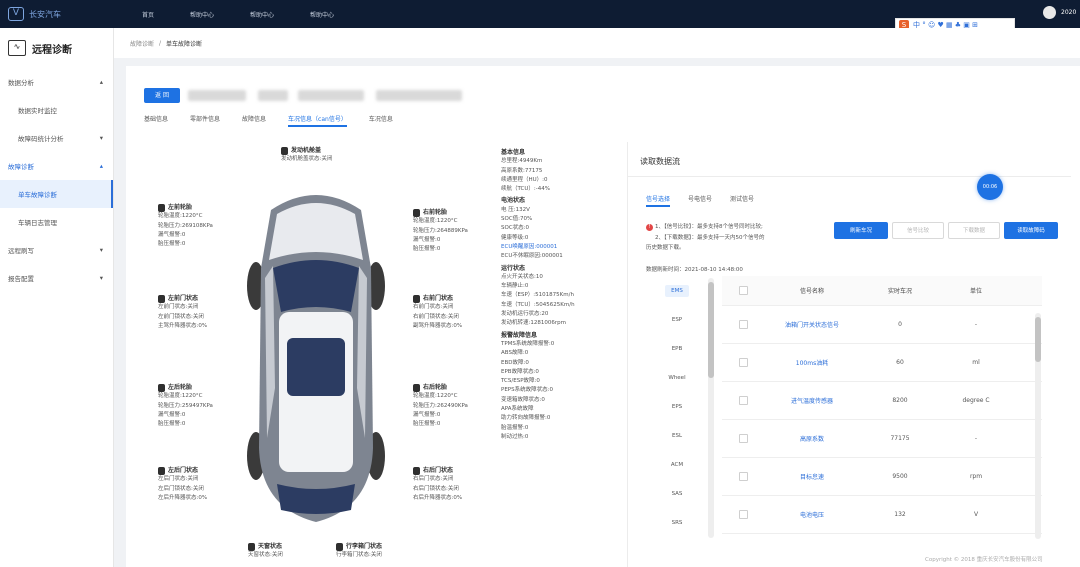 This screenshot has height=567, width=1080. I want to click on sidebar-item-remote-flash: 远程刷写 ▾, so click(56, 250).